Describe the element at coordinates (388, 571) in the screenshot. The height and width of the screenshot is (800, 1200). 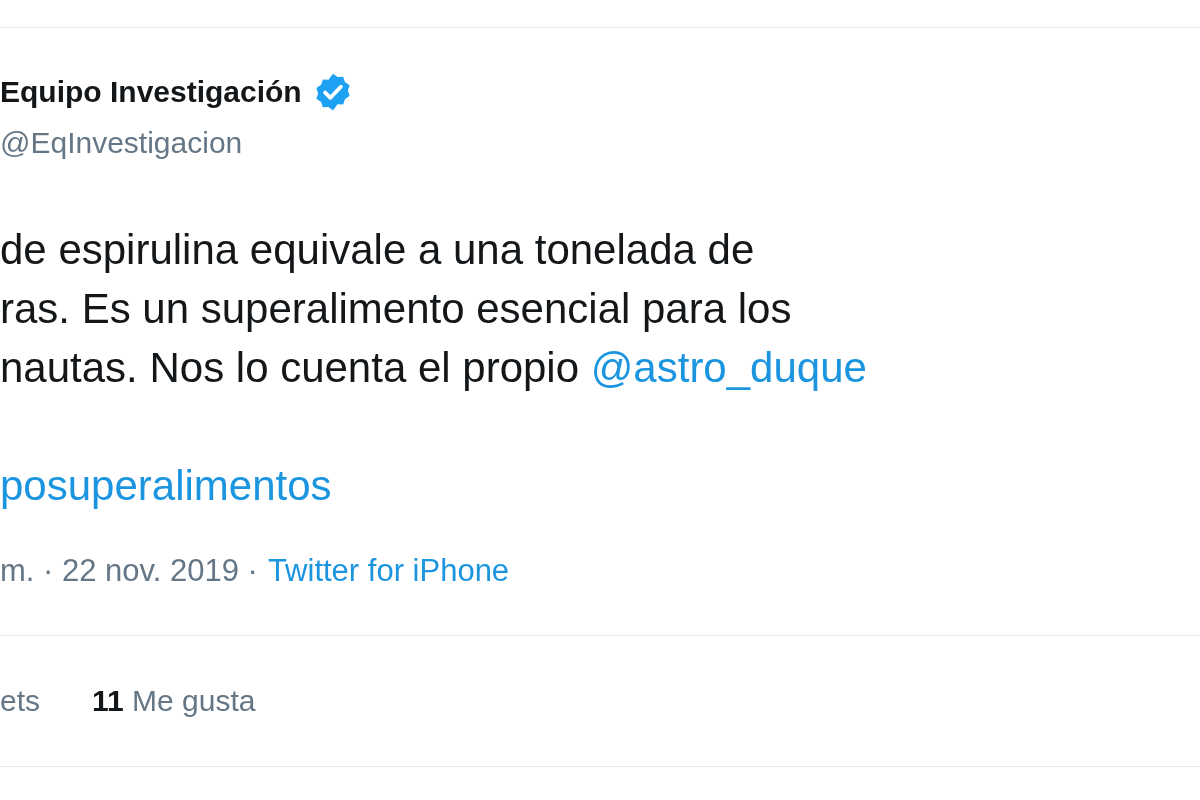
I see `source-link: Twitter for iPhone` at that location.